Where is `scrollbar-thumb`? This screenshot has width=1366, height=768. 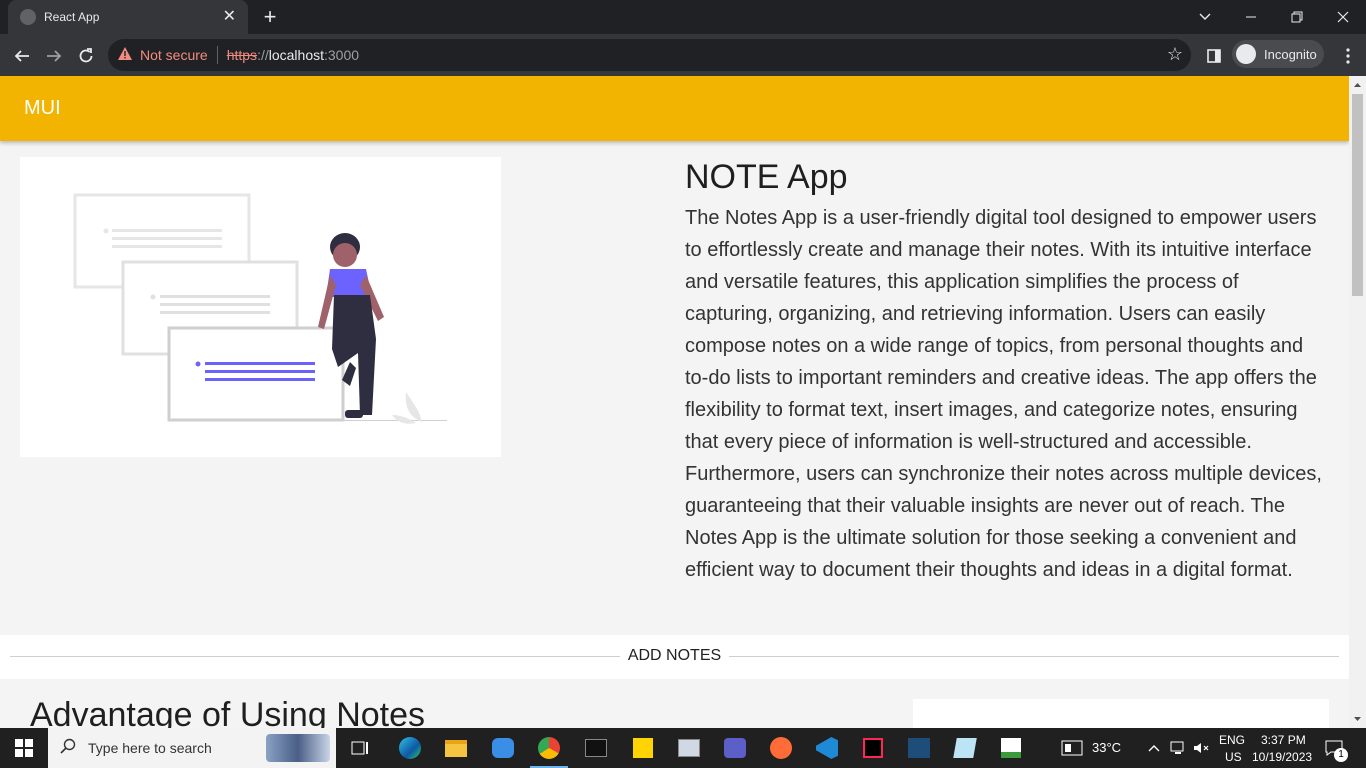 scrollbar-thumb is located at coordinates (1357, 195).